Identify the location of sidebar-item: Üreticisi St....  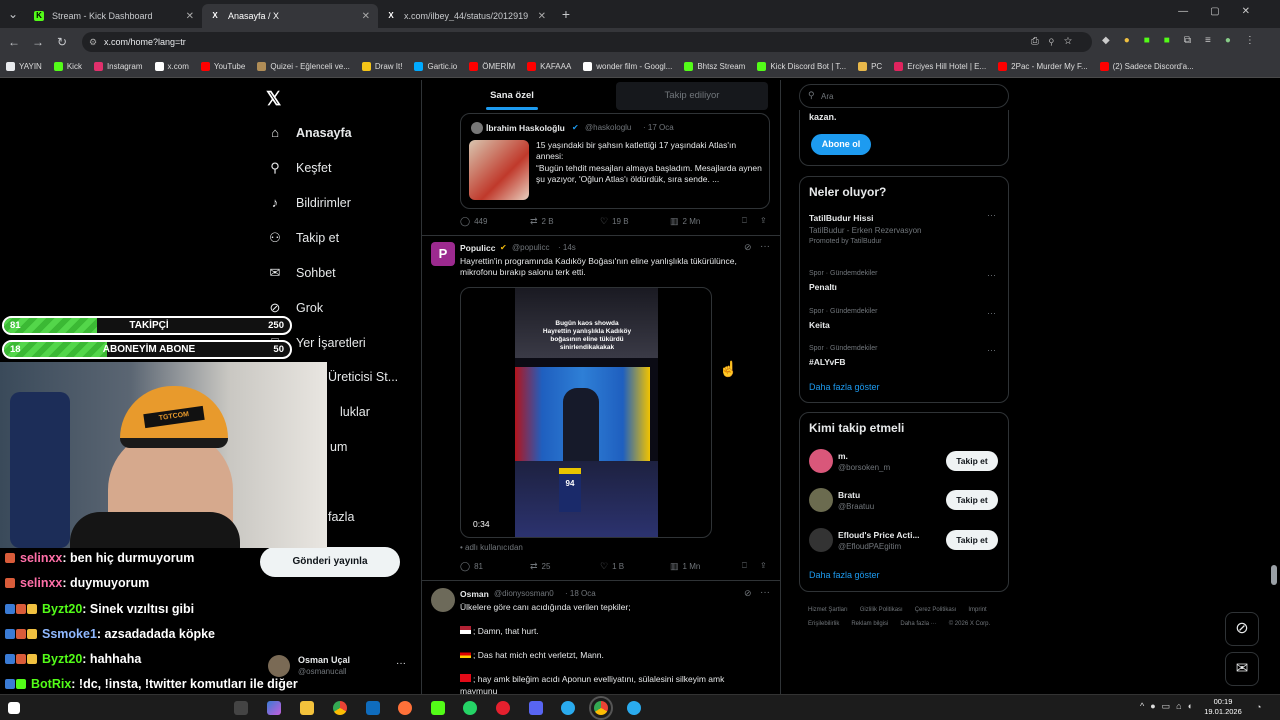
(363, 377).